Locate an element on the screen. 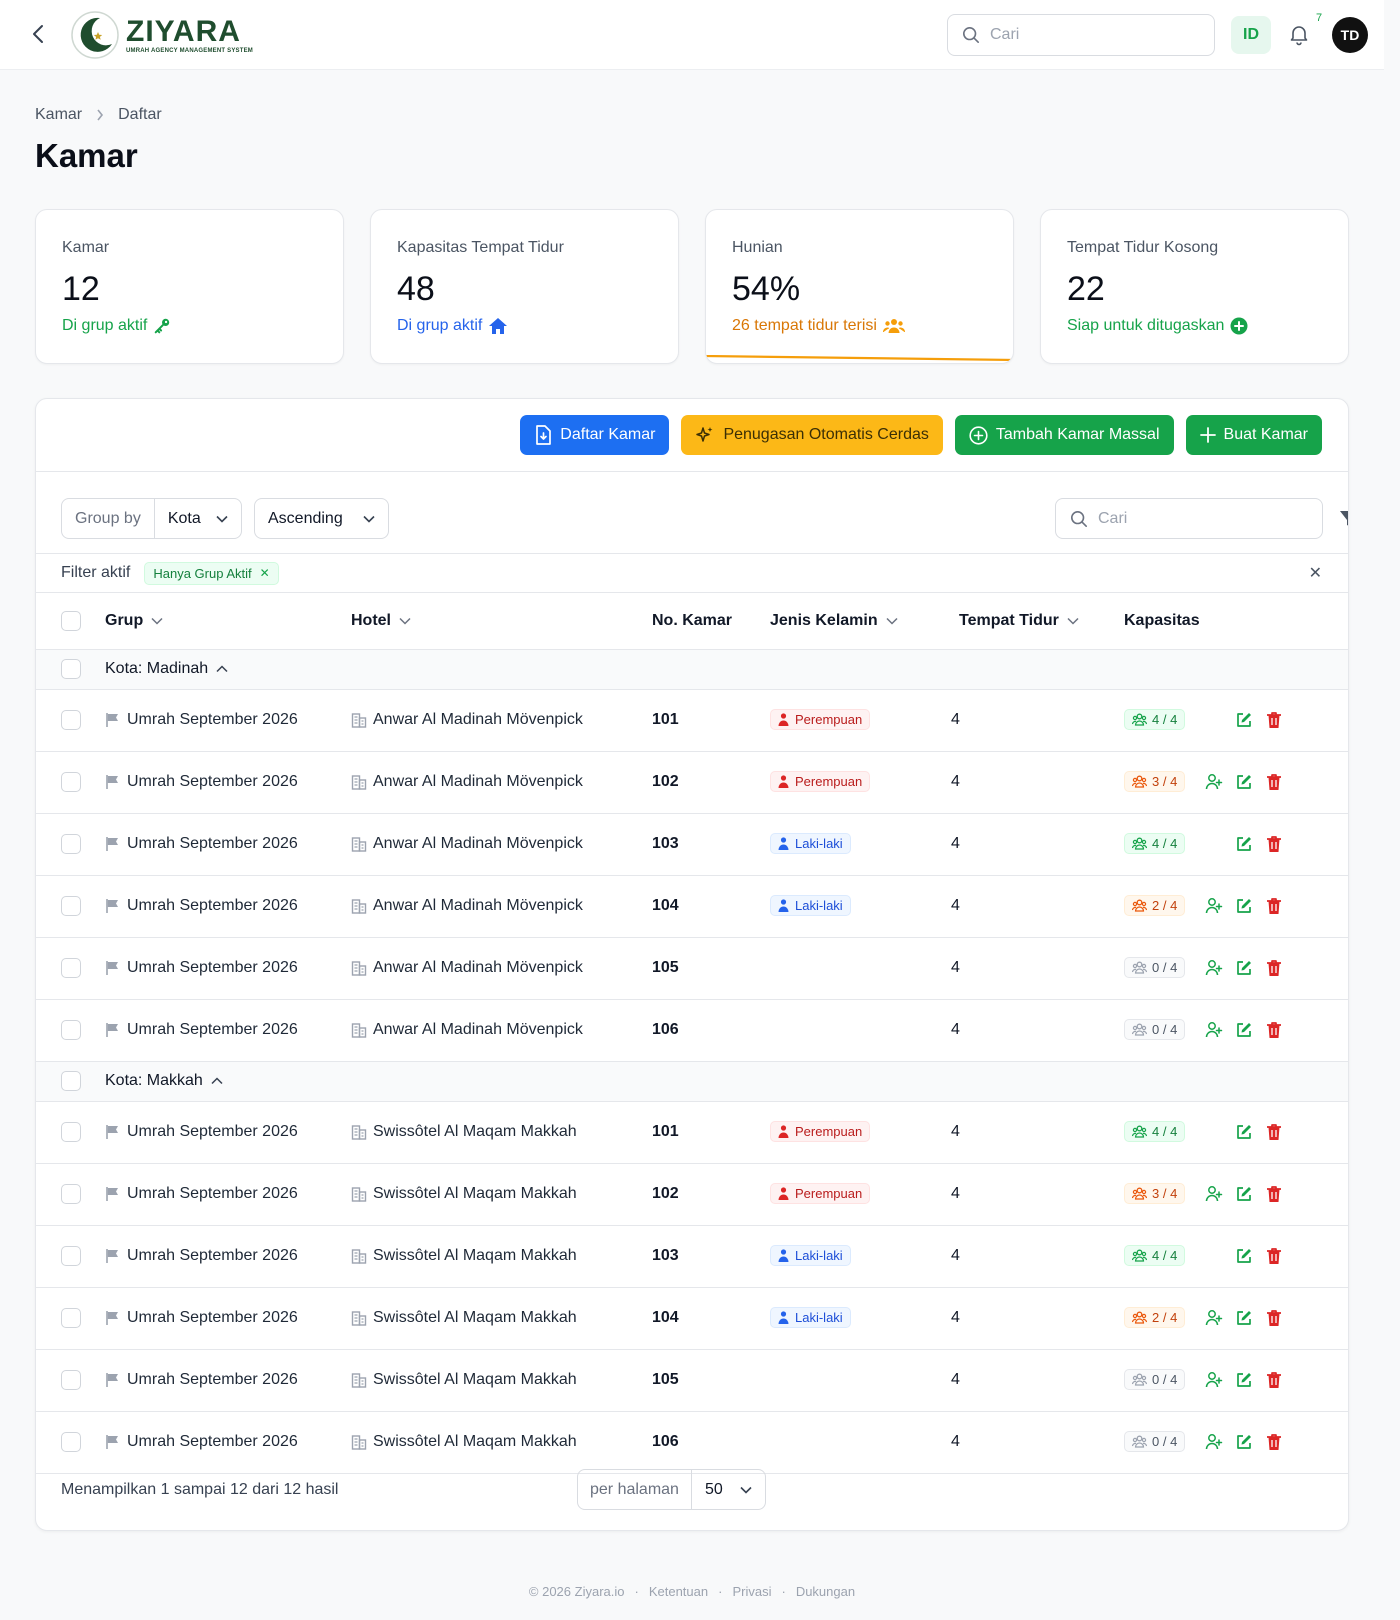 The height and width of the screenshot is (1620, 1400). group-by-select: Group by Kota is located at coordinates (151, 518).